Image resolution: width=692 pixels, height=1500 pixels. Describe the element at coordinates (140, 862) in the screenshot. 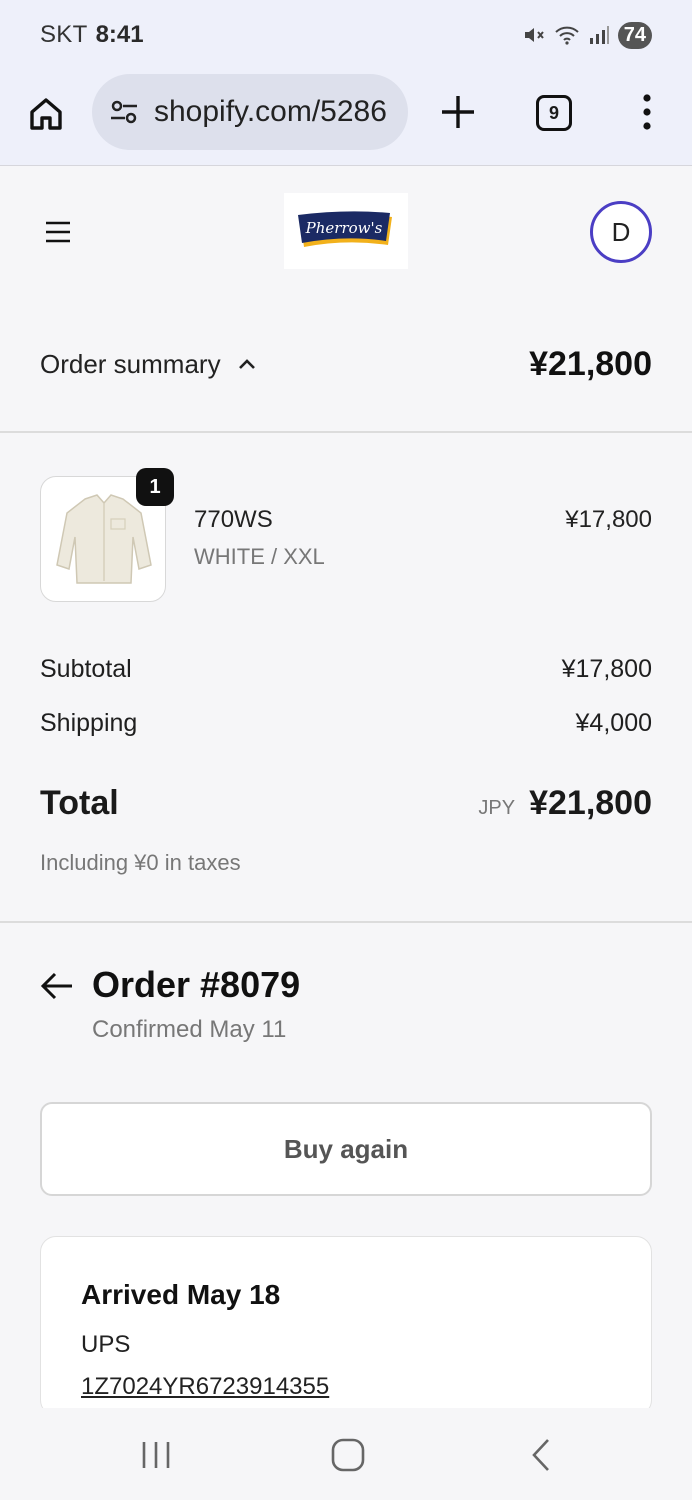

I see `taxes-note: Including ¥0 in taxes` at that location.